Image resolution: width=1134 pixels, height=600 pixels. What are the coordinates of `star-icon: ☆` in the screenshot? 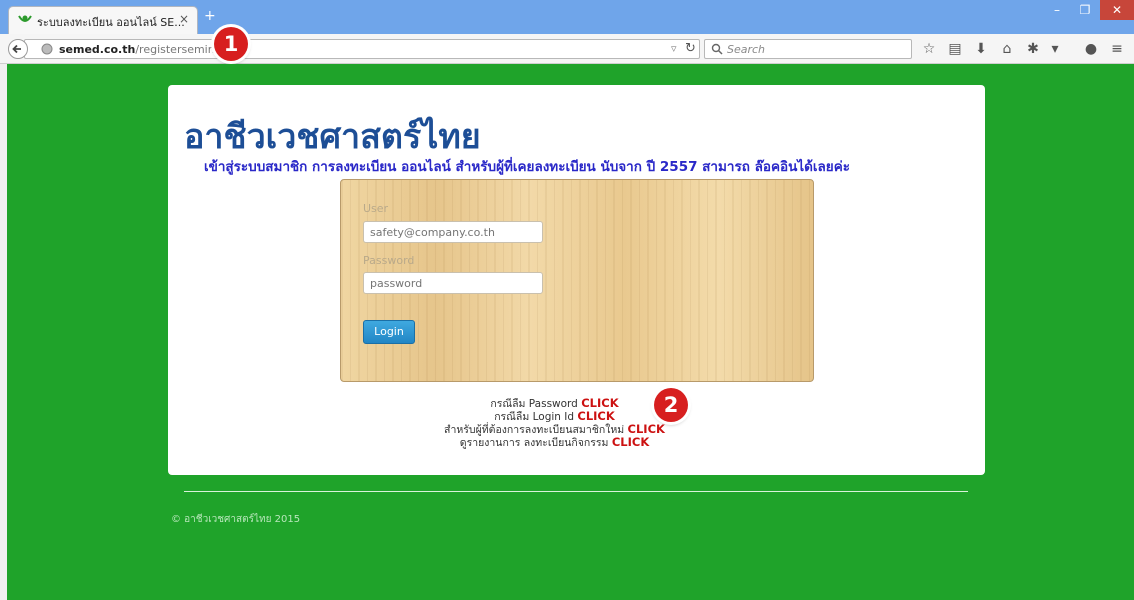 It's located at (929, 49).